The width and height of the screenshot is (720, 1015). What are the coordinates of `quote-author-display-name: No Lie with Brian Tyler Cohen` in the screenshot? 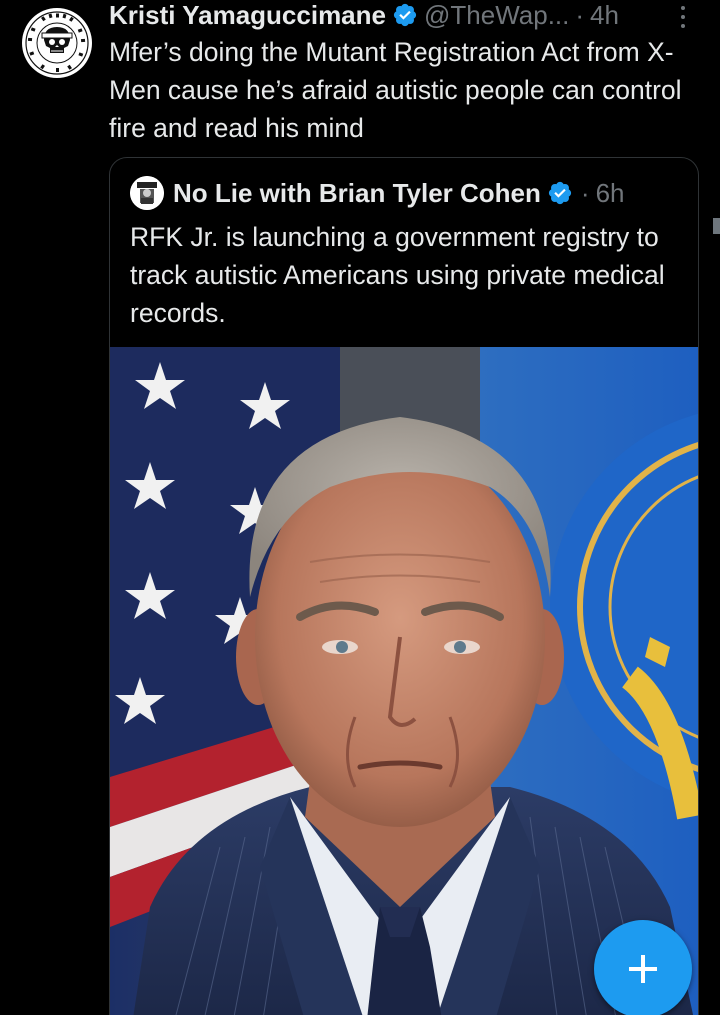 It's located at (357, 193).